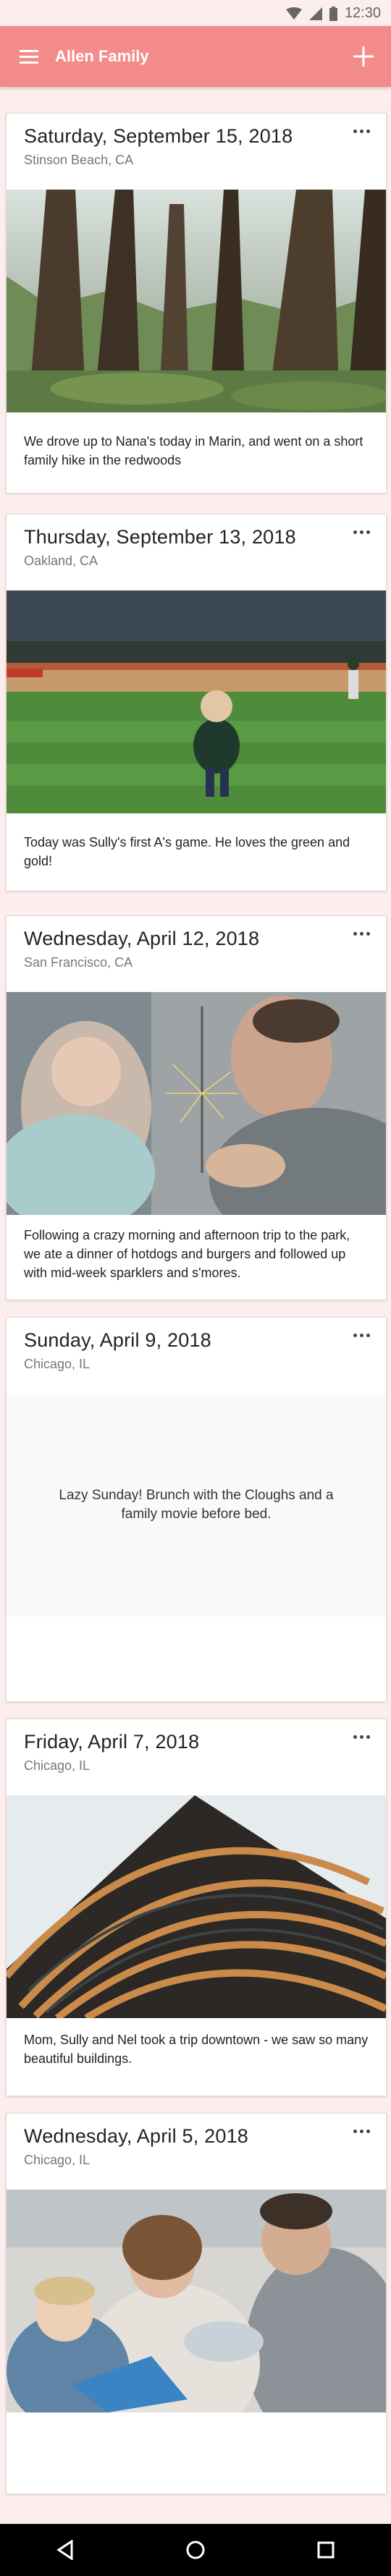  I want to click on add-icon, so click(363, 57).